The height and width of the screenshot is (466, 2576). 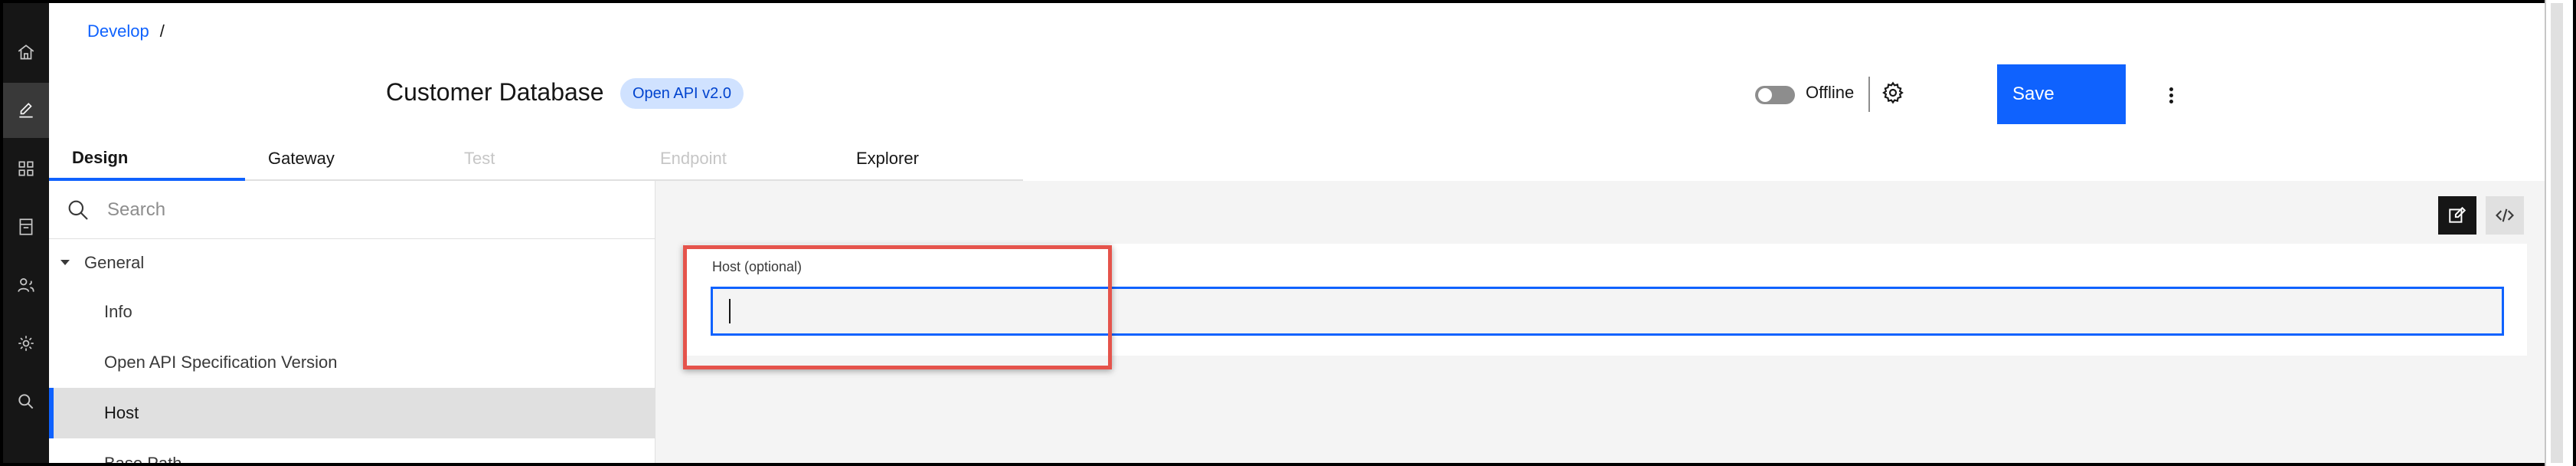 I want to click on tab-label: Explorer, so click(x=887, y=158).